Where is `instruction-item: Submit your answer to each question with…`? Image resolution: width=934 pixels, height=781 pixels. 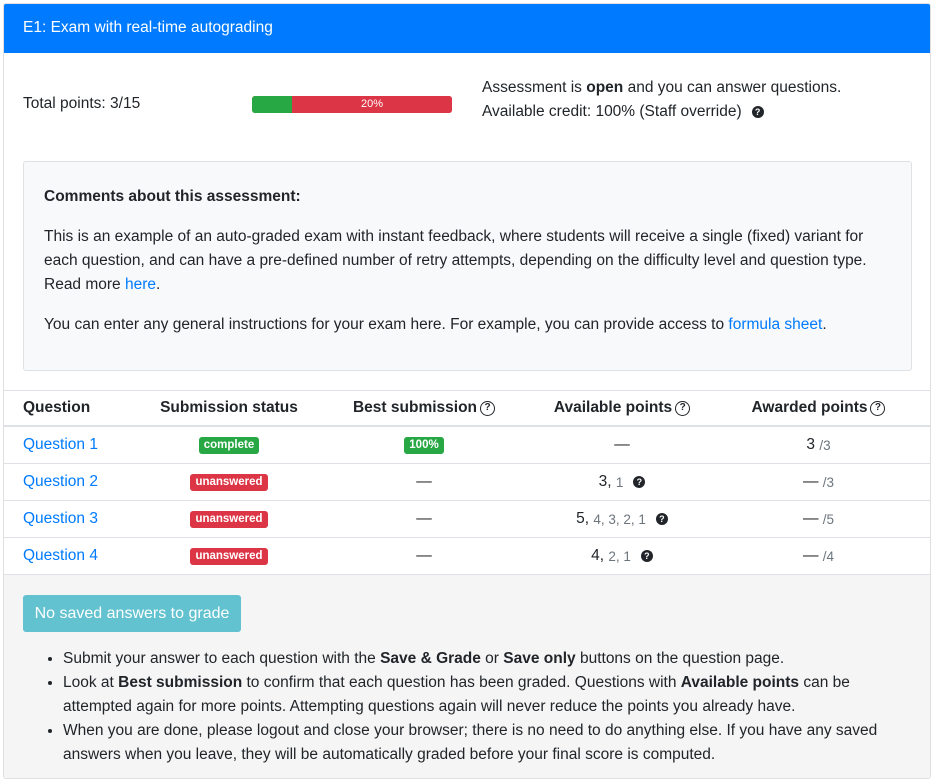
instruction-item: Submit your answer to each question with… is located at coordinates (476, 659).